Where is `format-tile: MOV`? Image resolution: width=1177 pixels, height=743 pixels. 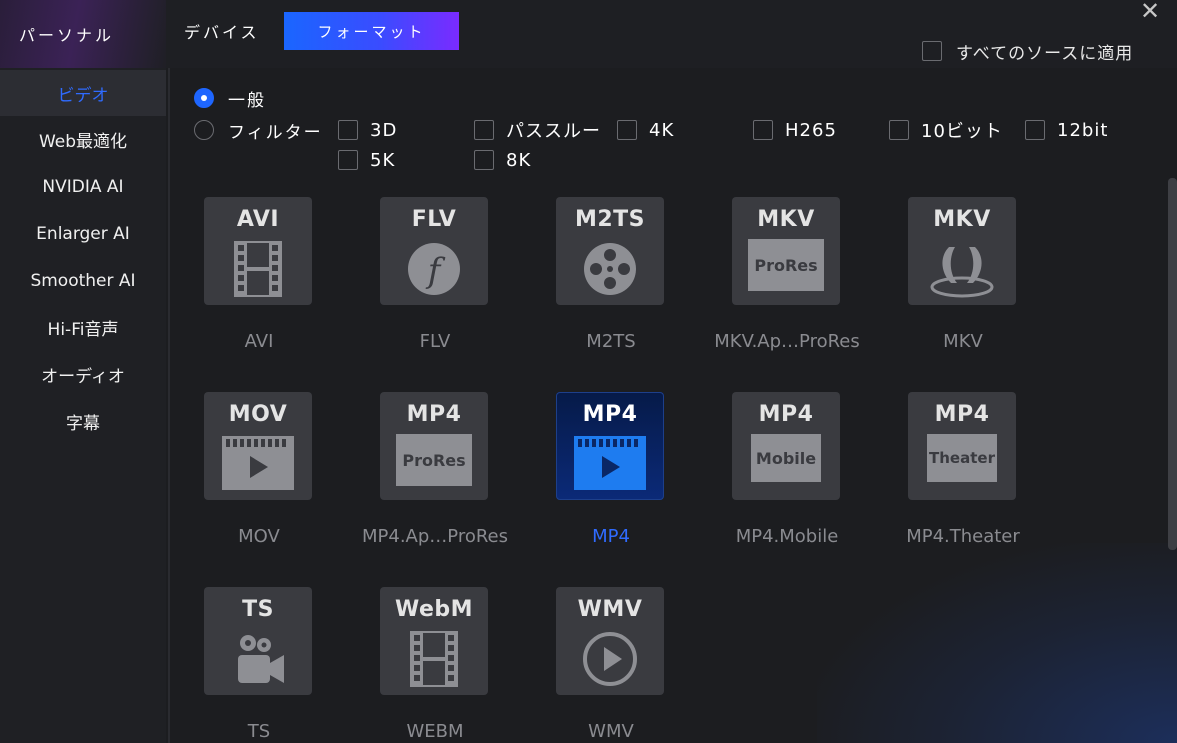
format-tile: MOV is located at coordinates (258, 446).